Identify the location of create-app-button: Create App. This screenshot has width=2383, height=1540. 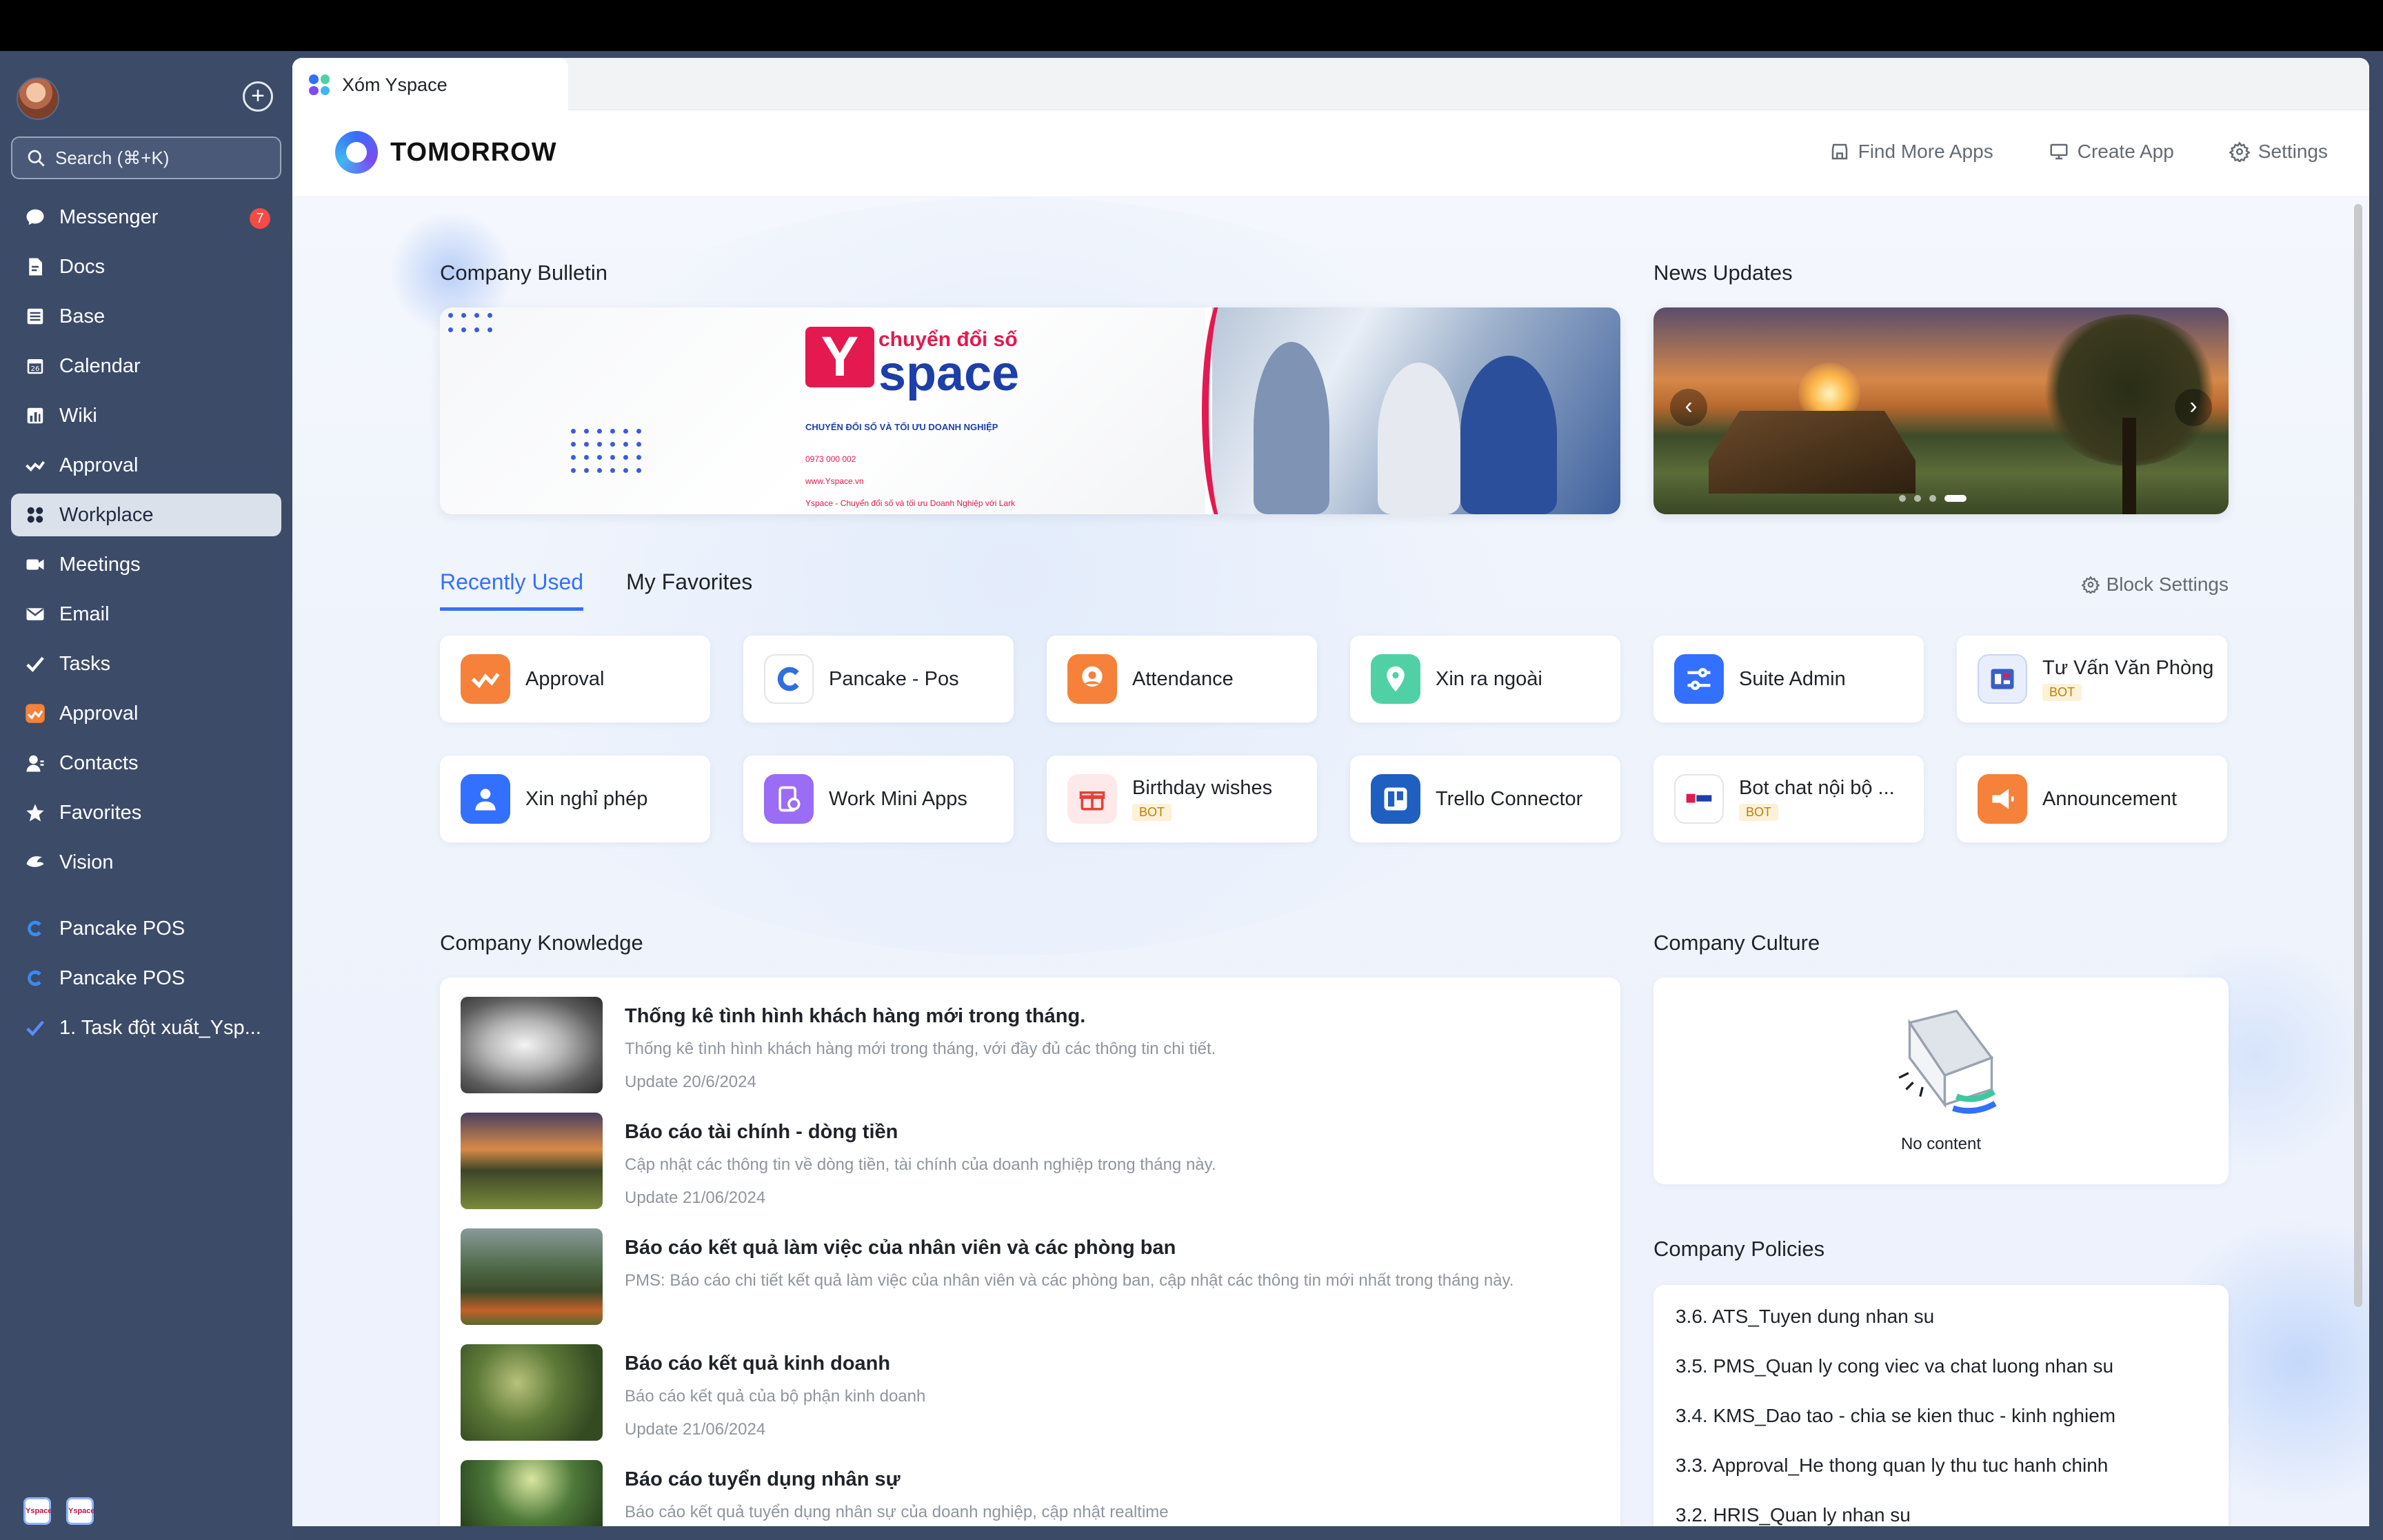
(2111, 152).